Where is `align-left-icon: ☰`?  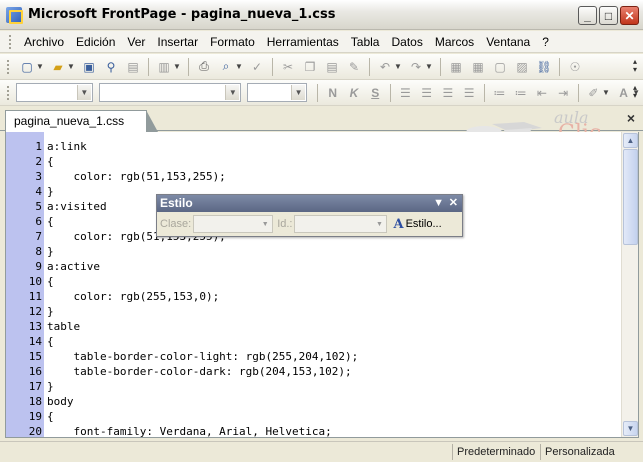 align-left-icon: ☰ is located at coordinates (405, 93).